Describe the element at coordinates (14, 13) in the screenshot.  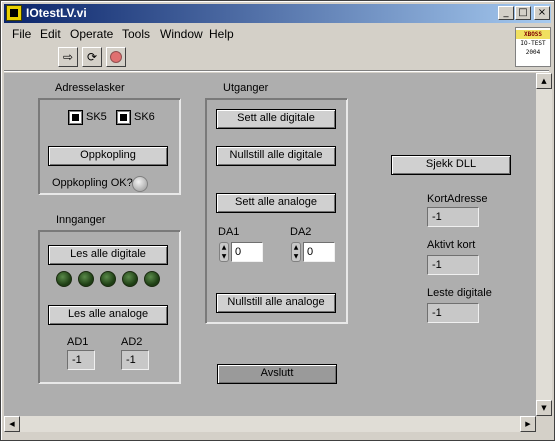
I see `labview-vi-icon` at that location.